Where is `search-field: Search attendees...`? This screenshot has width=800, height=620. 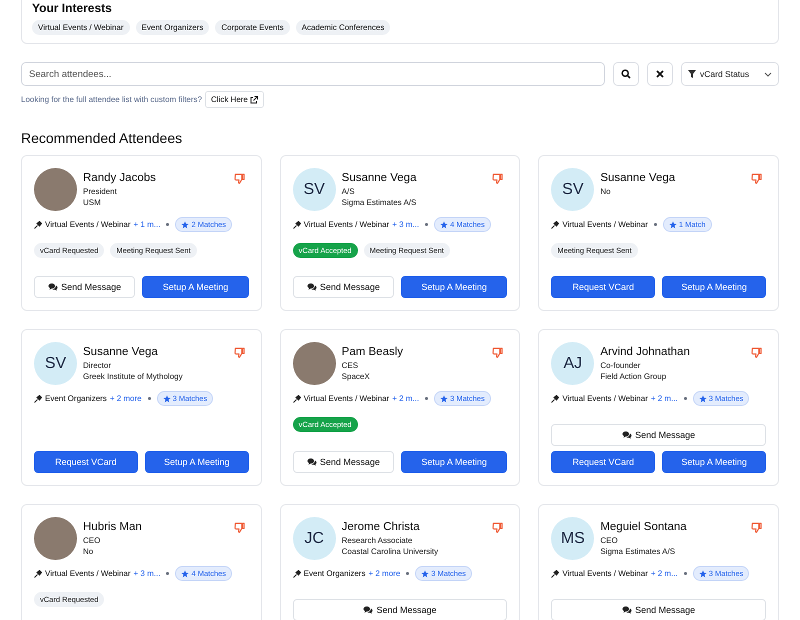
search-field: Search attendees... is located at coordinates (313, 74).